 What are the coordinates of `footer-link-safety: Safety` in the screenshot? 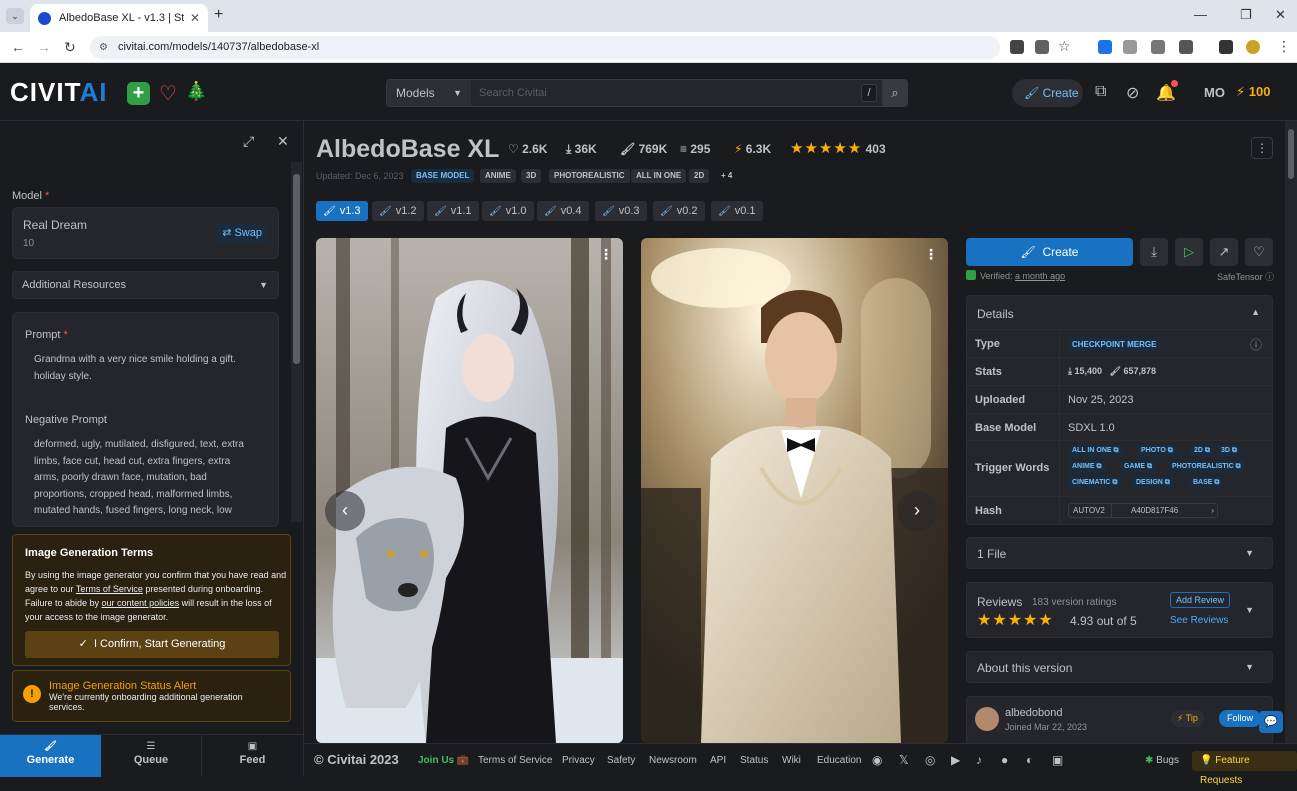 It's located at (621, 760).